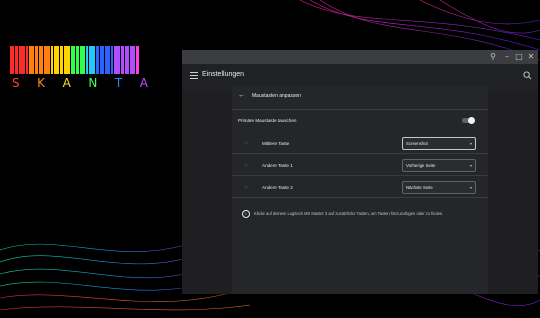  I want to click on logo-letter: S, so click(16, 83).